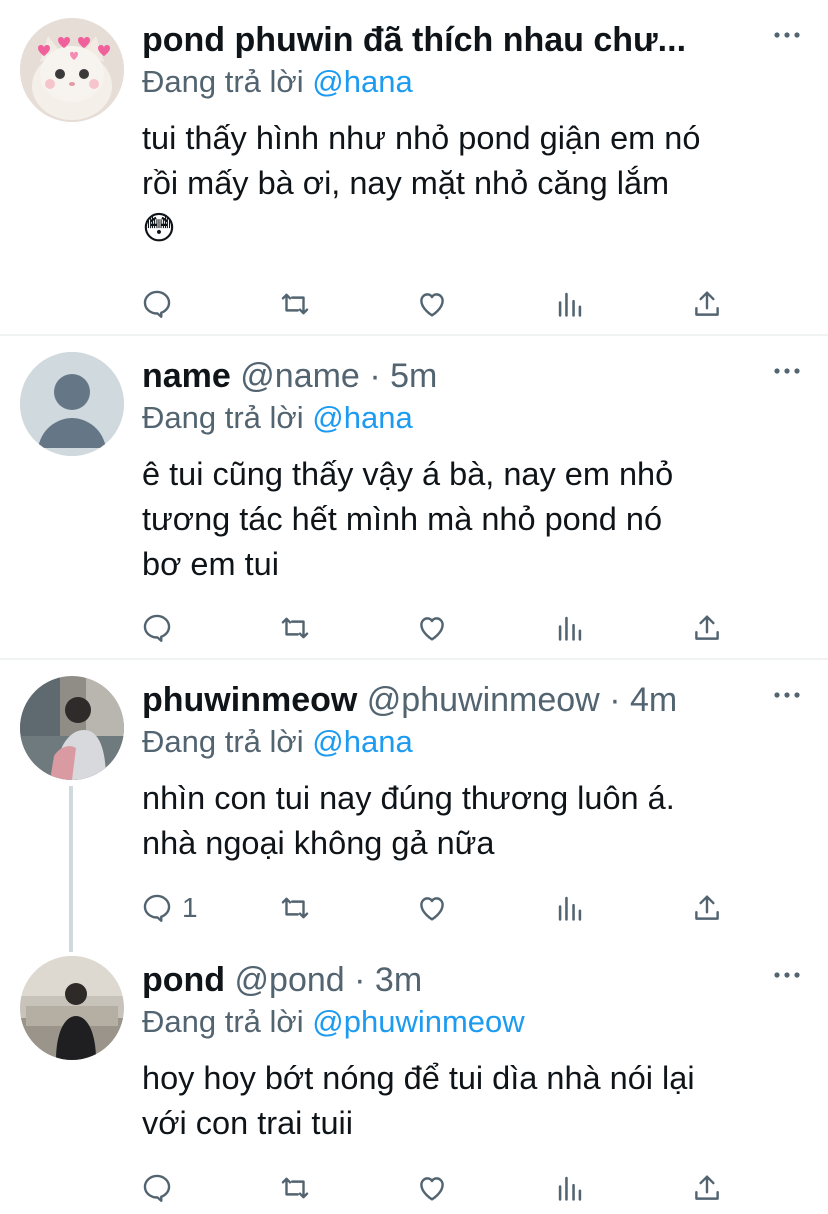  What do you see at coordinates (483, 700) in the screenshot?
I see `user-handle: @phuwinmeow` at bounding box center [483, 700].